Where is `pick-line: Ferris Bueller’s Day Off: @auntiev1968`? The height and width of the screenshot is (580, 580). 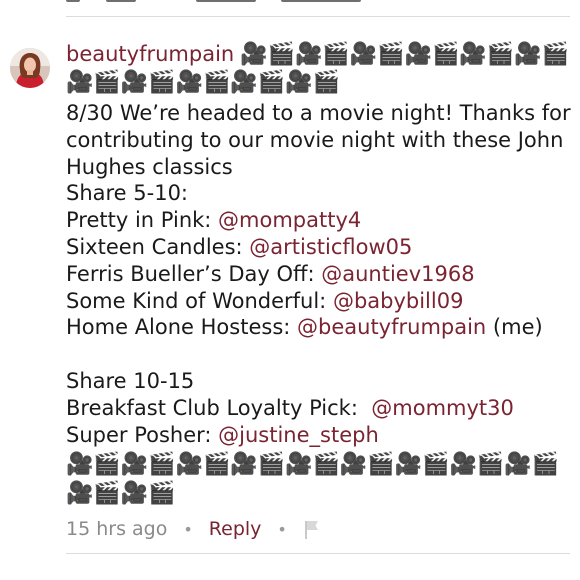
pick-line: Ferris Bueller’s Day Off: @auntiev1968 is located at coordinates (320, 274).